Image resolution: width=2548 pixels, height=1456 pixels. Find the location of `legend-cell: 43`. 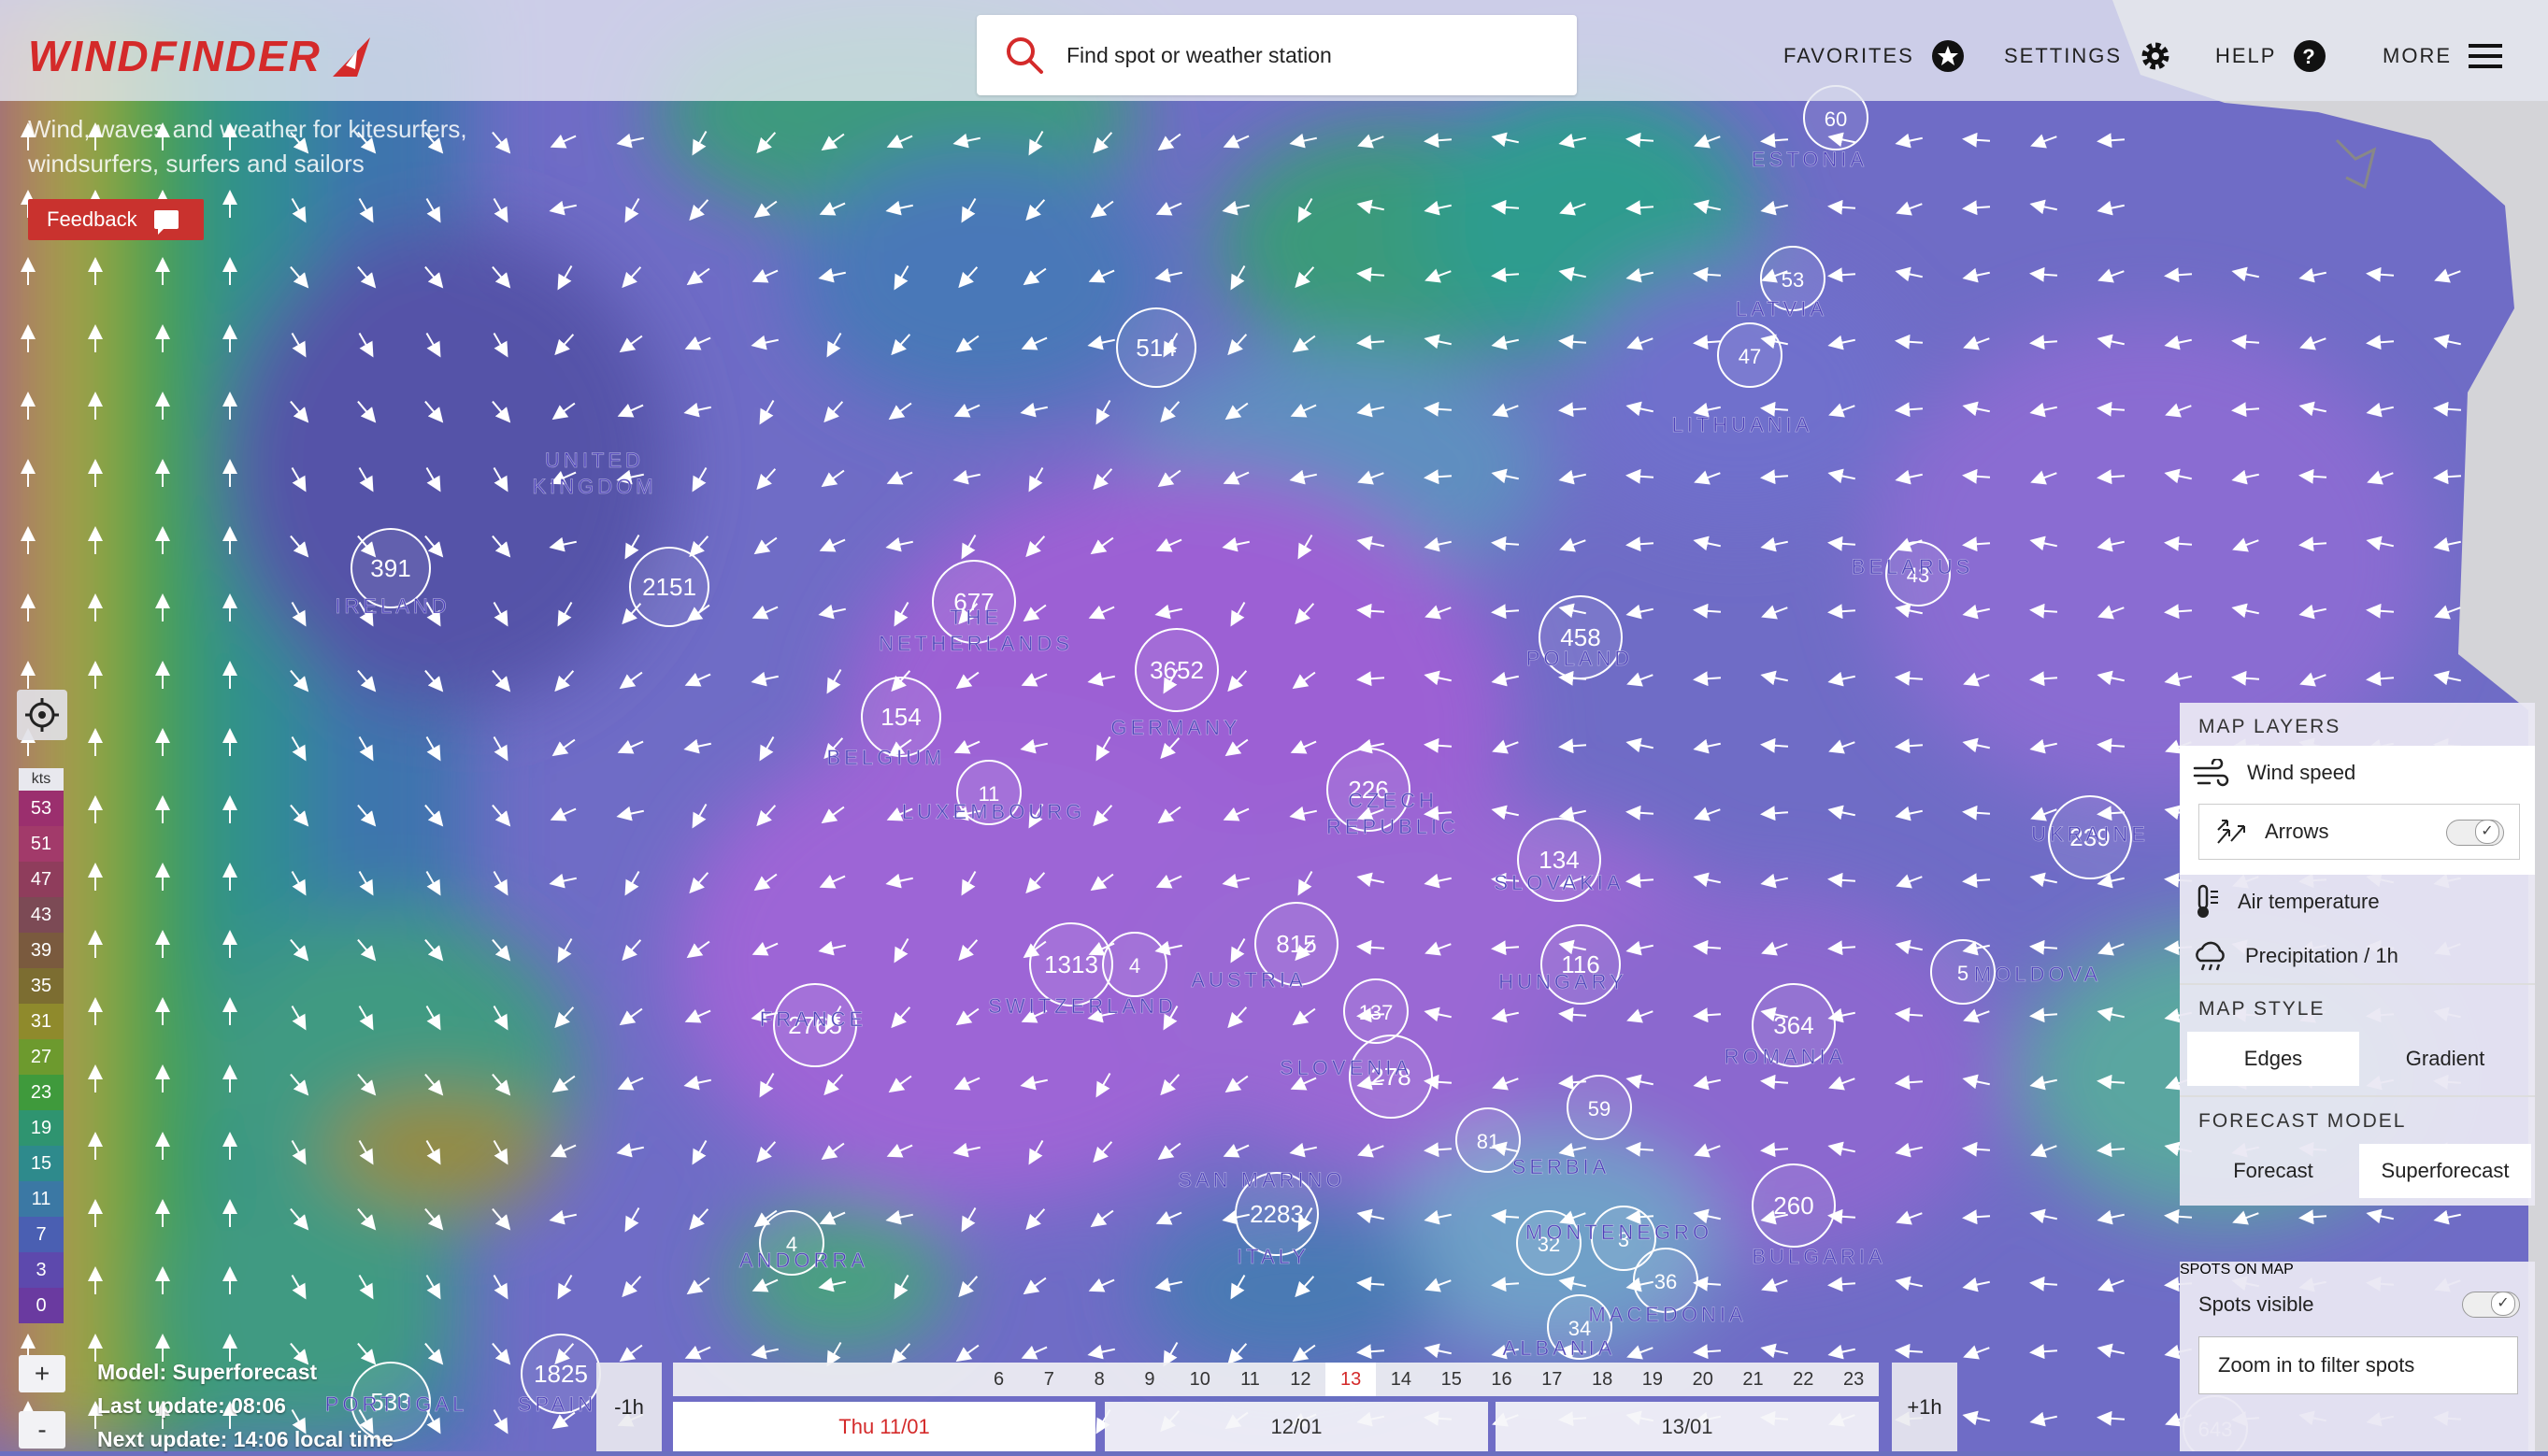

legend-cell: 43 is located at coordinates (41, 915).